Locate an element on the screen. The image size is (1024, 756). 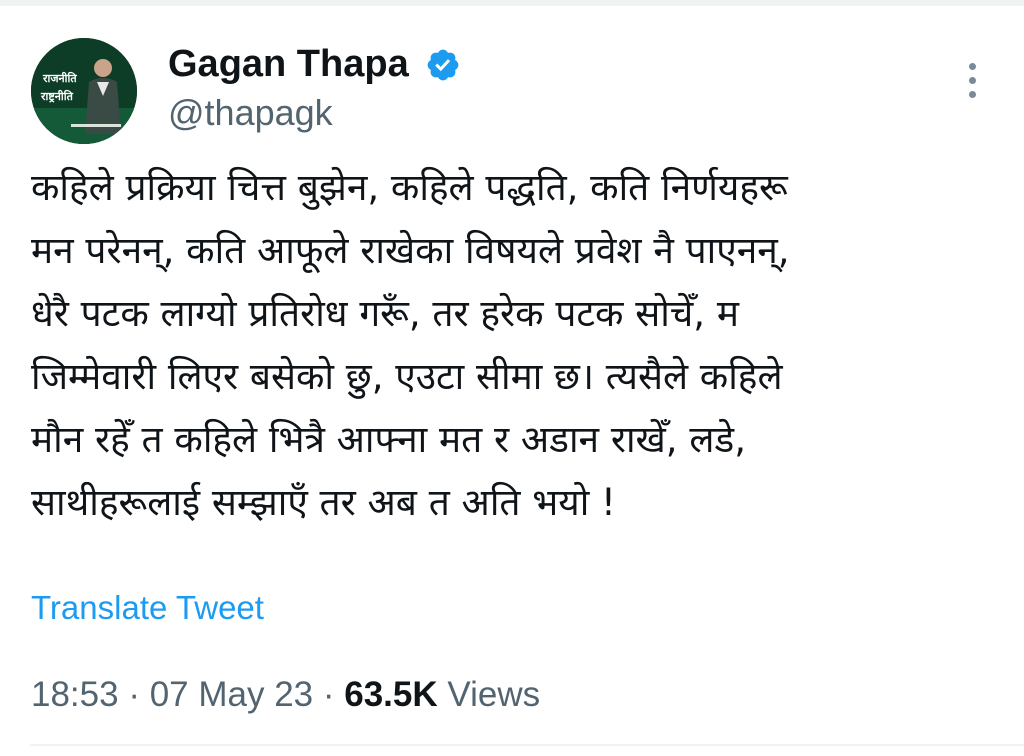
user-handle: @thapagk is located at coordinates (250, 113).